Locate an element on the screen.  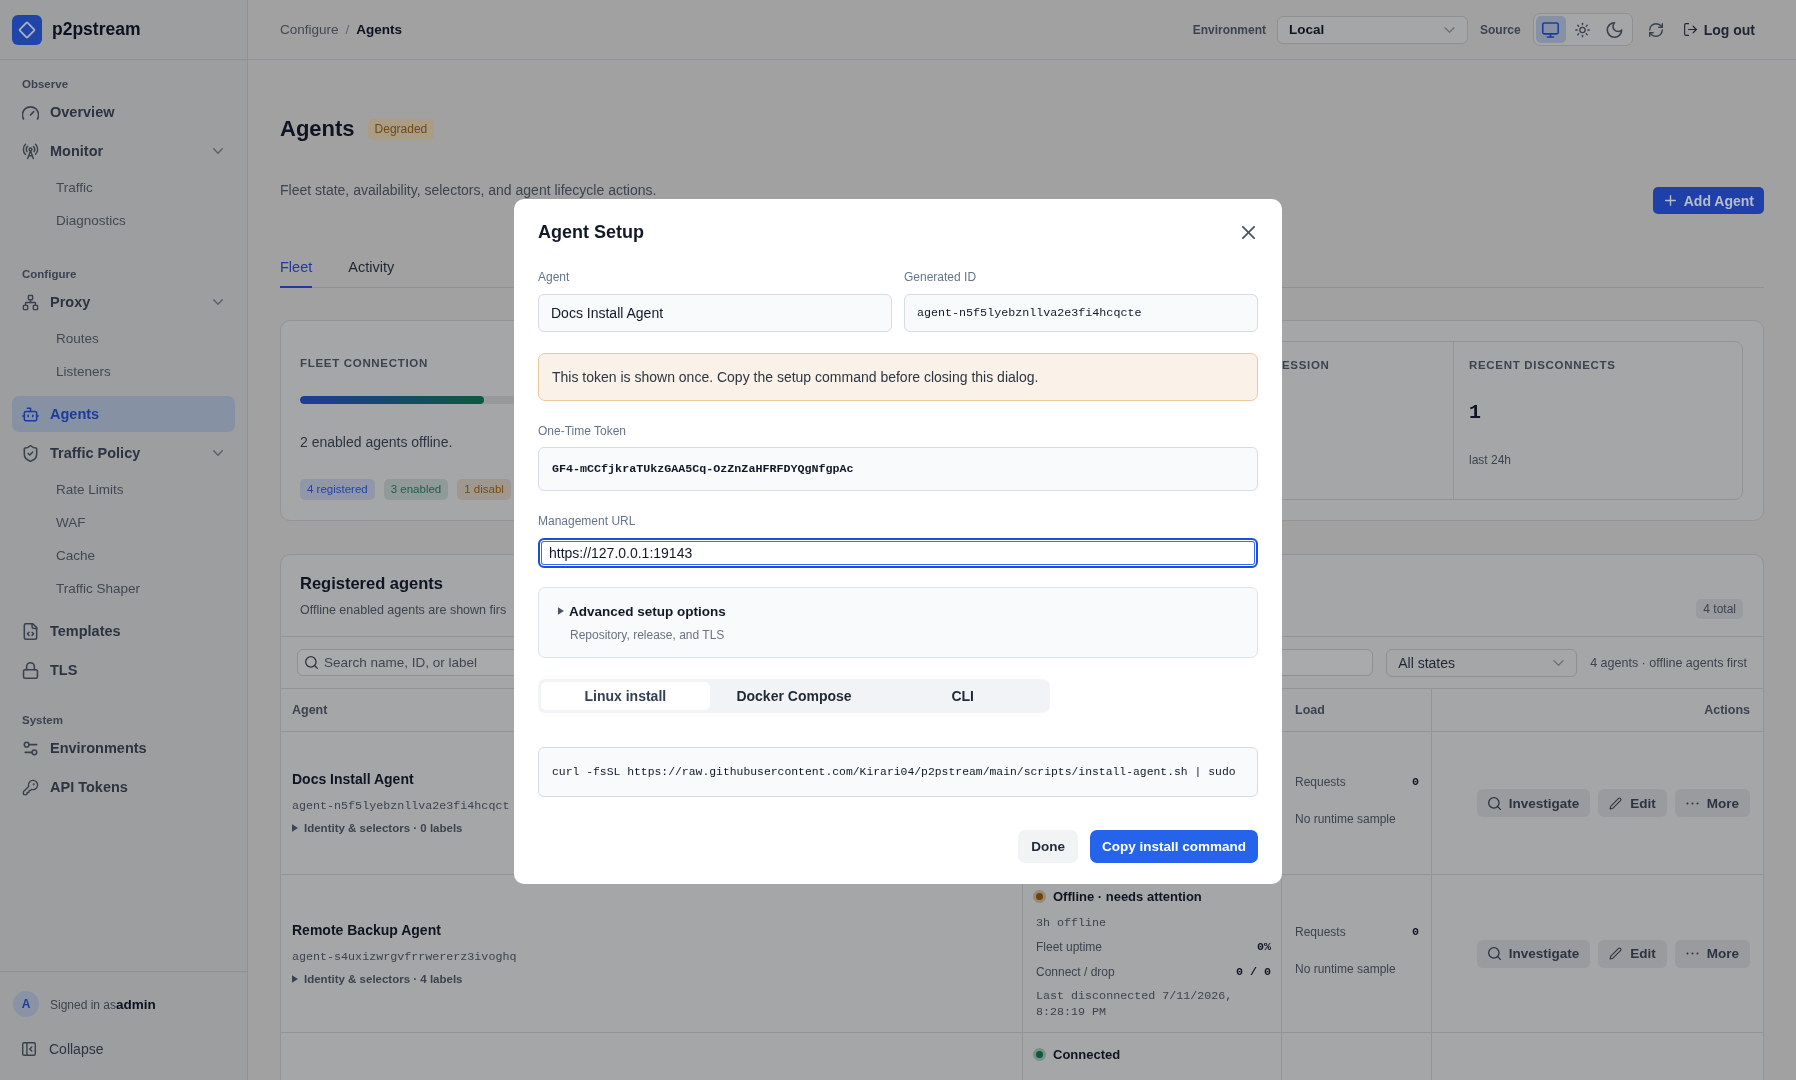
identity-toggle: Identity & selectors · 4 labels is located at coordinates (377, 978).